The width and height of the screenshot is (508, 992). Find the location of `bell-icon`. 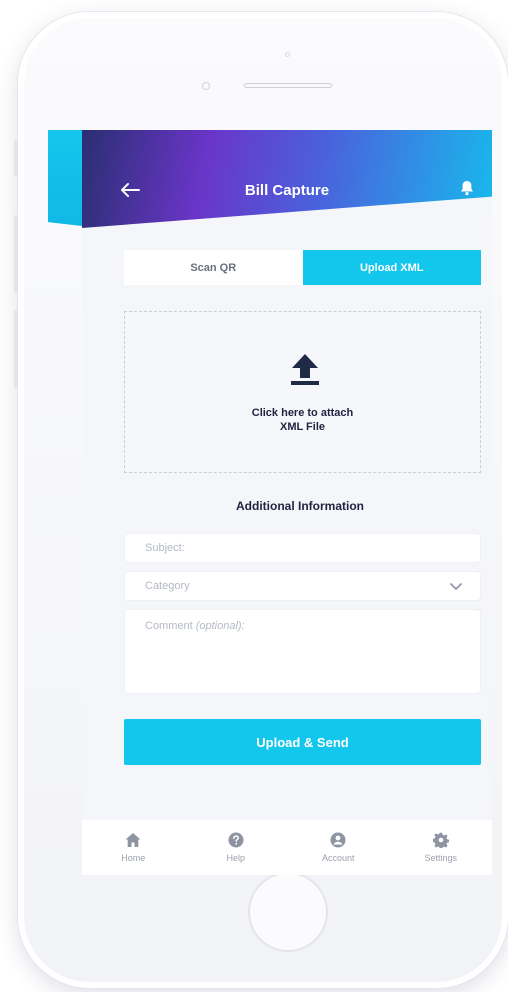

bell-icon is located at coordinates (467, 188).